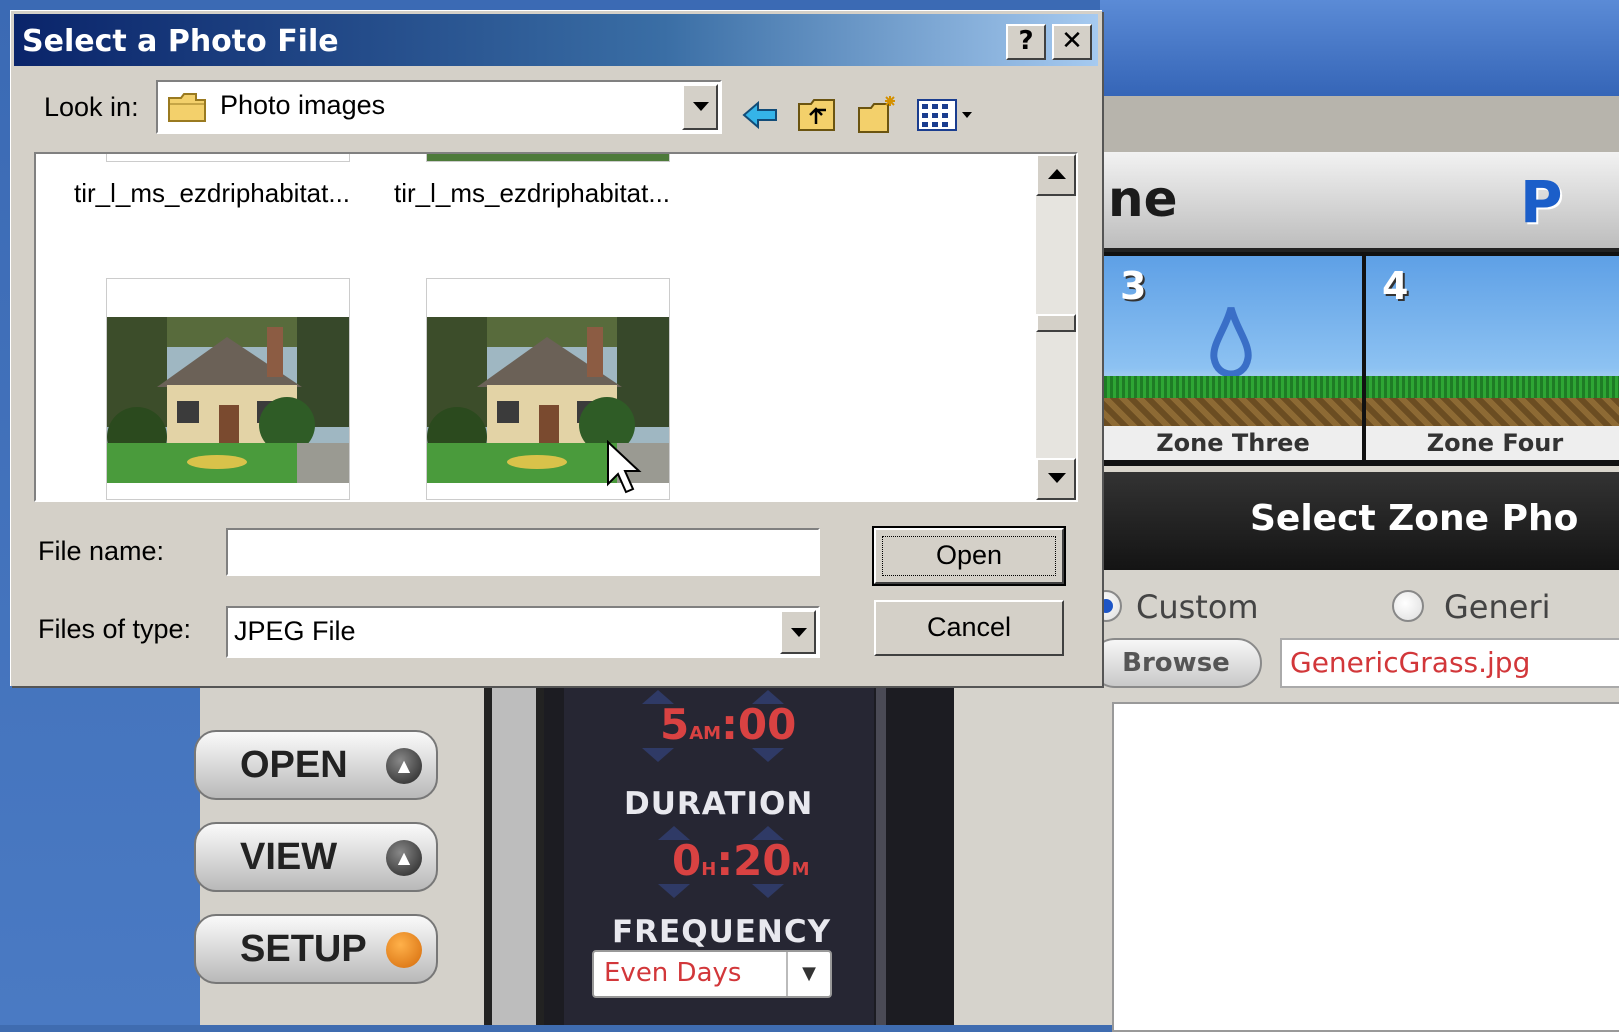 This screenshot has width=1619, height=1032. I want to click on setup-side-button: SETUP, so click(316, 949).